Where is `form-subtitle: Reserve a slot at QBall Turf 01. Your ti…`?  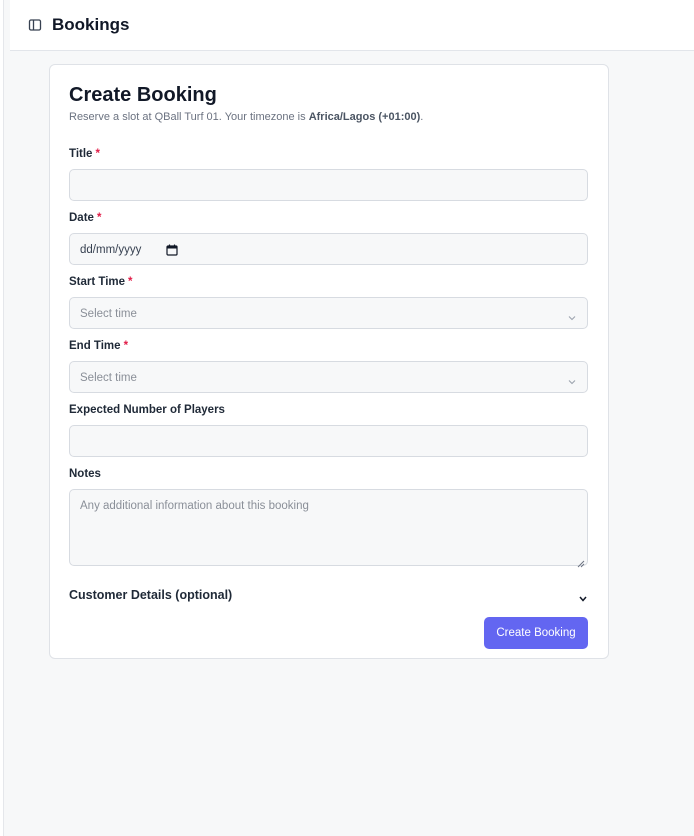 form-subtitle: Reserve a slot at QBall Turf 01. Your ti… is located at coordinates (246, 117).